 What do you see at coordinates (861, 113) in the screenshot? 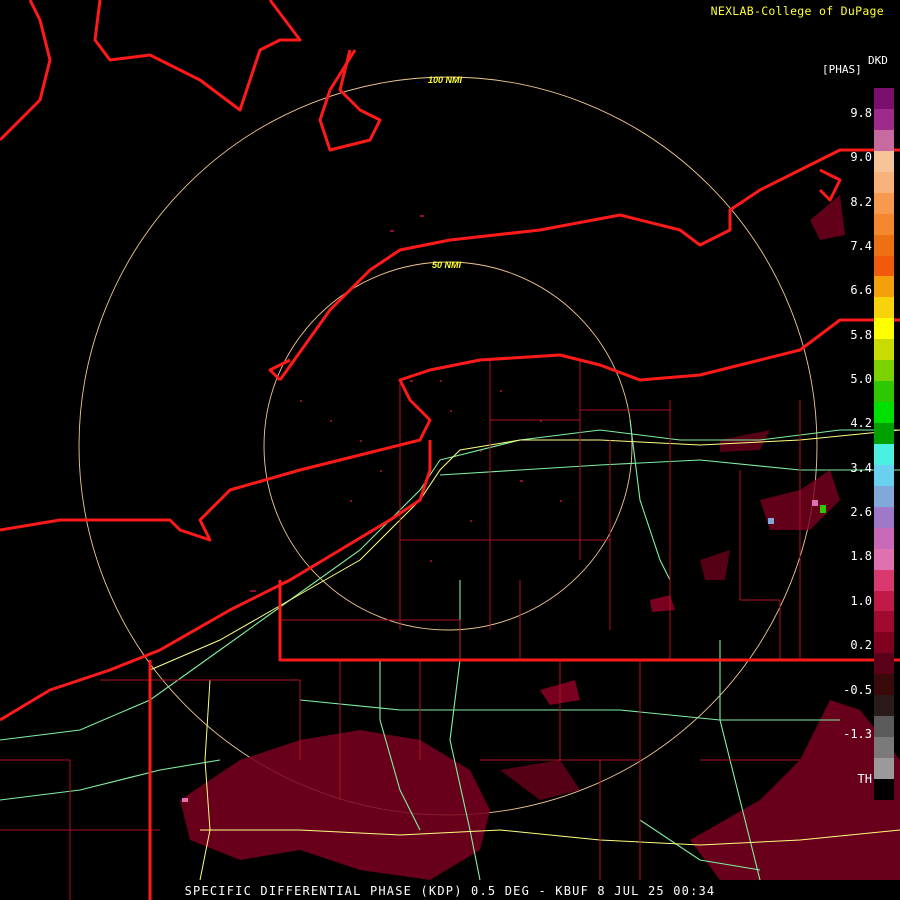
I see `color-scale-label: 9.8` at bounding box center [861, 113].